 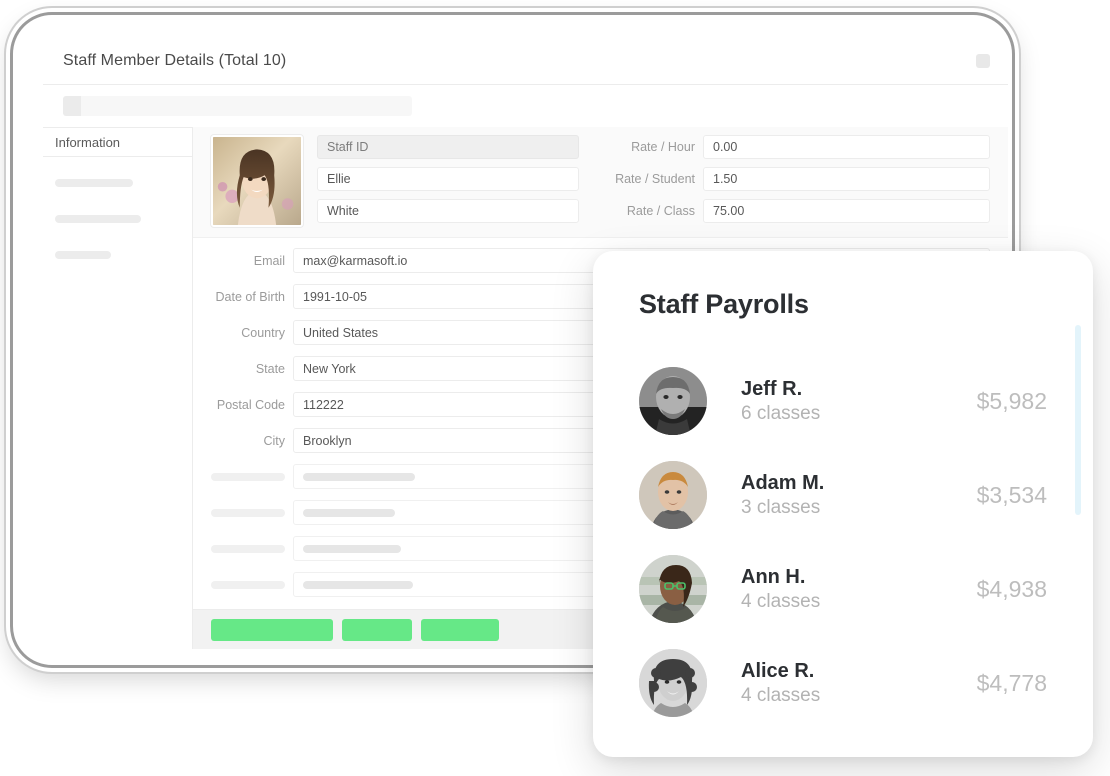 I want to click on profile-identity-column: Staff ID Ellie White, so click(x=448, y=181).